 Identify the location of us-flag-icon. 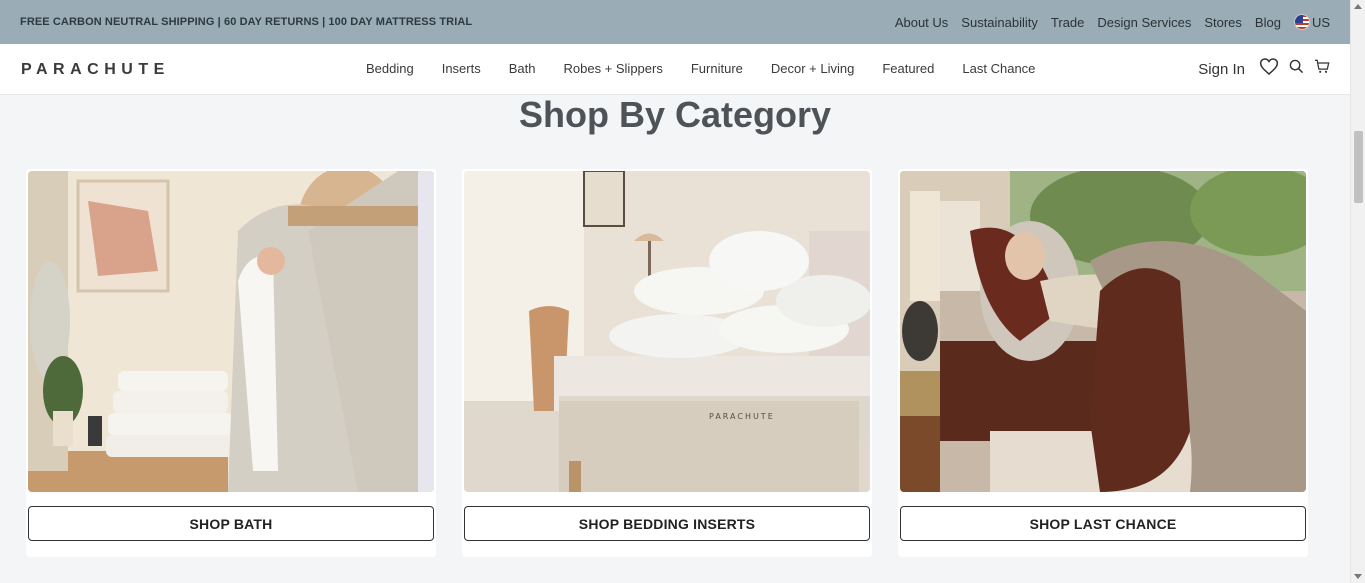
(1301, 22).